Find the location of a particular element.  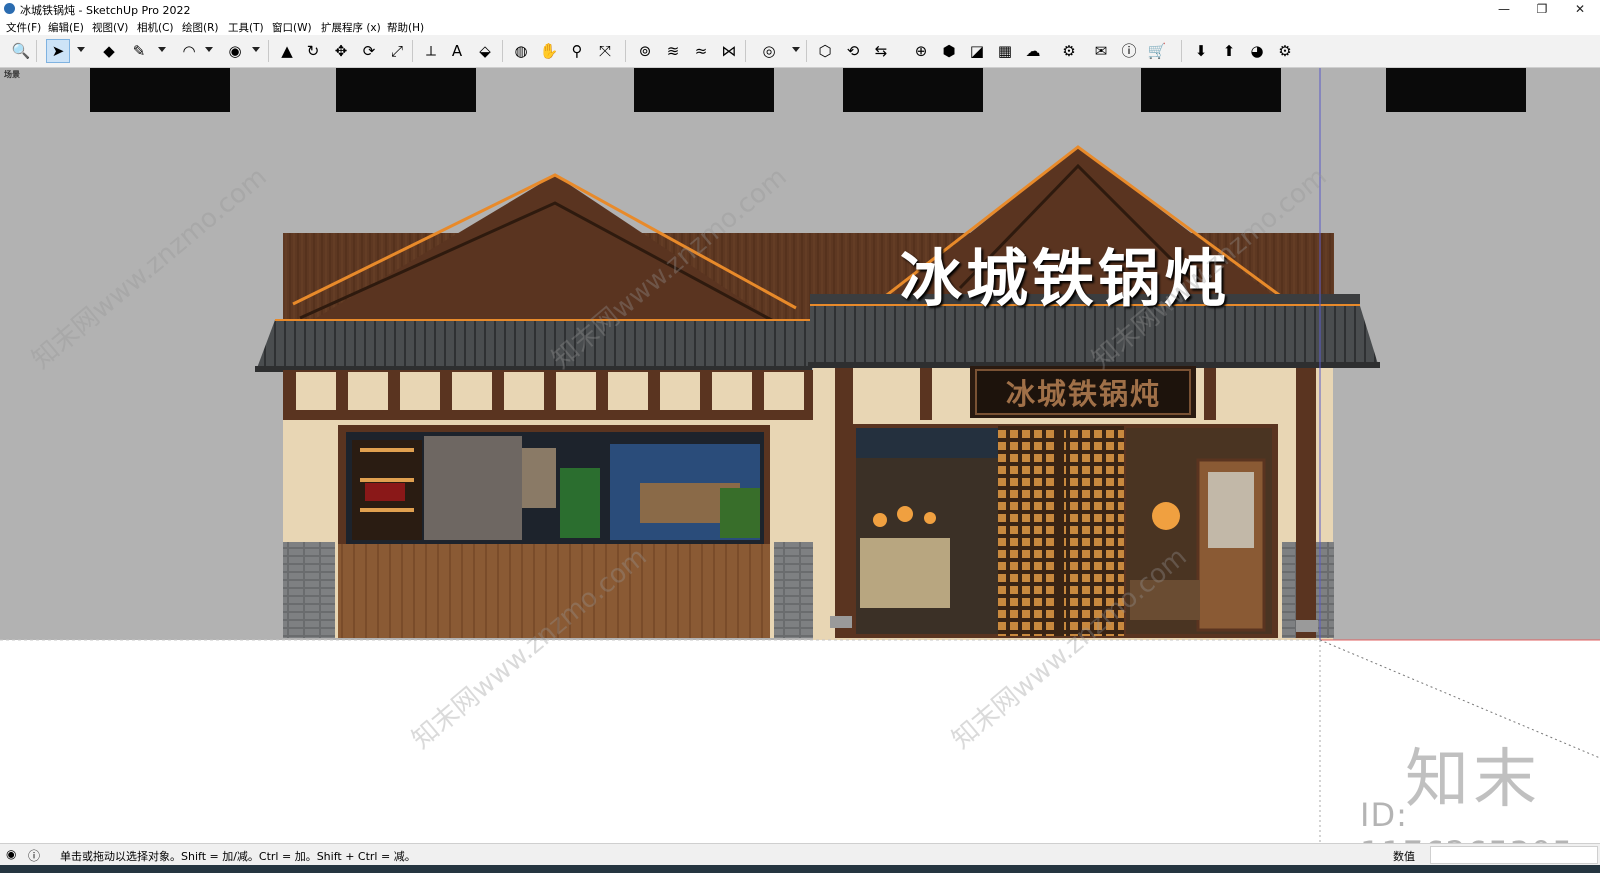

scene-tab: 场景 is located at coordinates (12, 74).